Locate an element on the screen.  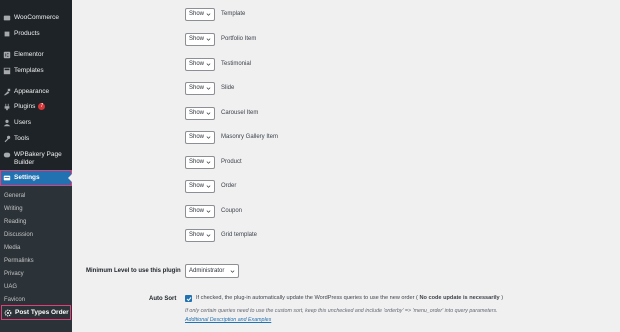
additional-description-link: Additional Description and Examples is located at coordinates (228, 320).